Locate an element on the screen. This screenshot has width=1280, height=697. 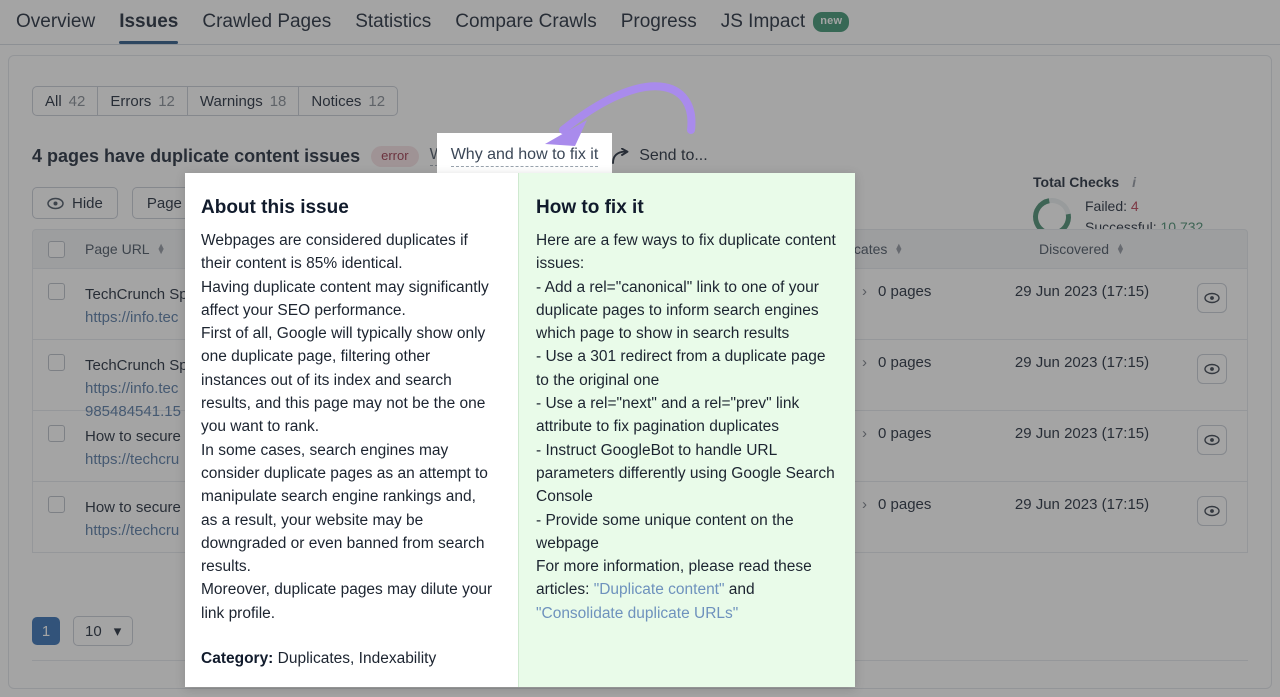
filter-label: Errors is located at coordinates (131, 101).